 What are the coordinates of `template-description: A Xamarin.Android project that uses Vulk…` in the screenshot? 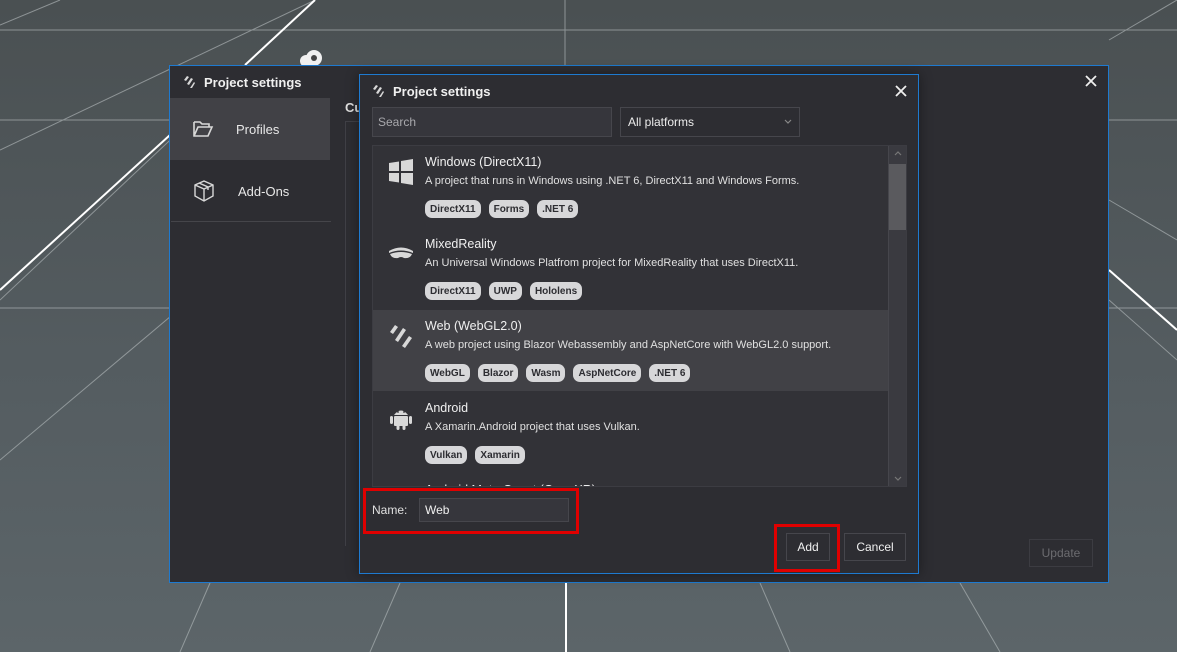 It's located at (532, 427).